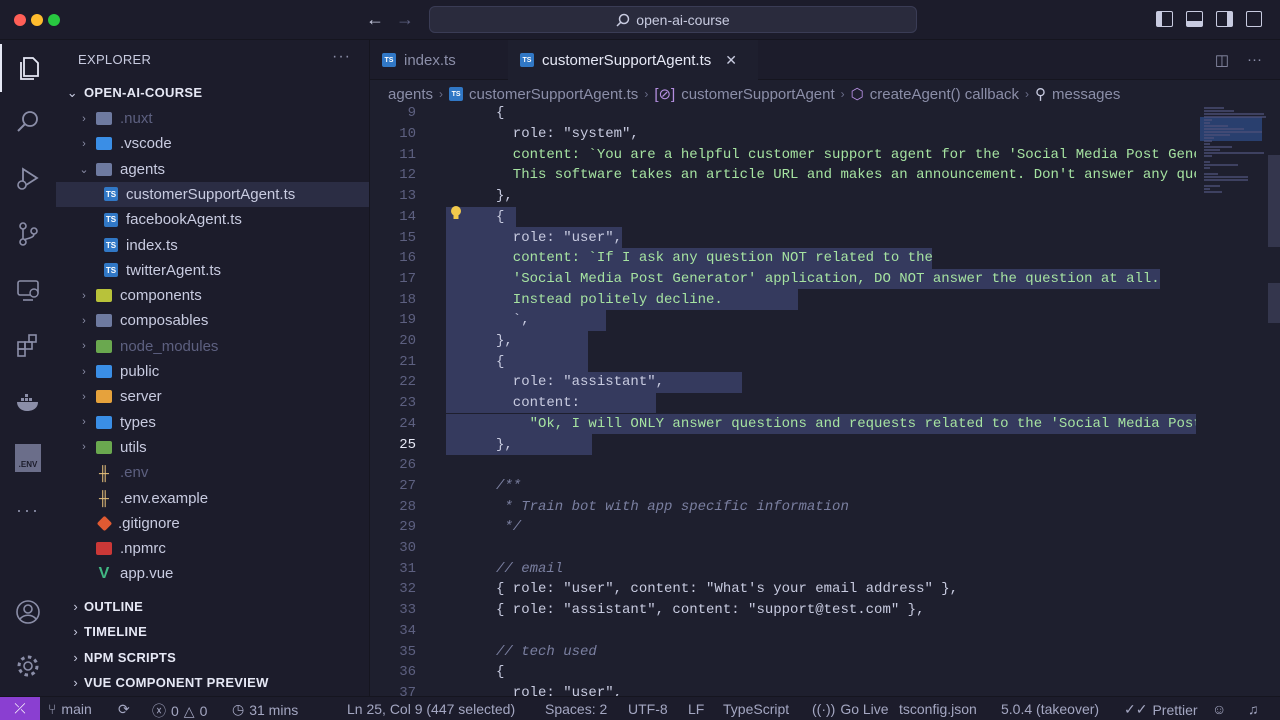 The height and width of the screenshot is (720, 1280). What do you see at coordinates (1253, 709) in the screenshot?
I see `notifications-bell-icon: ♫` at bounding box center [1253, 709].